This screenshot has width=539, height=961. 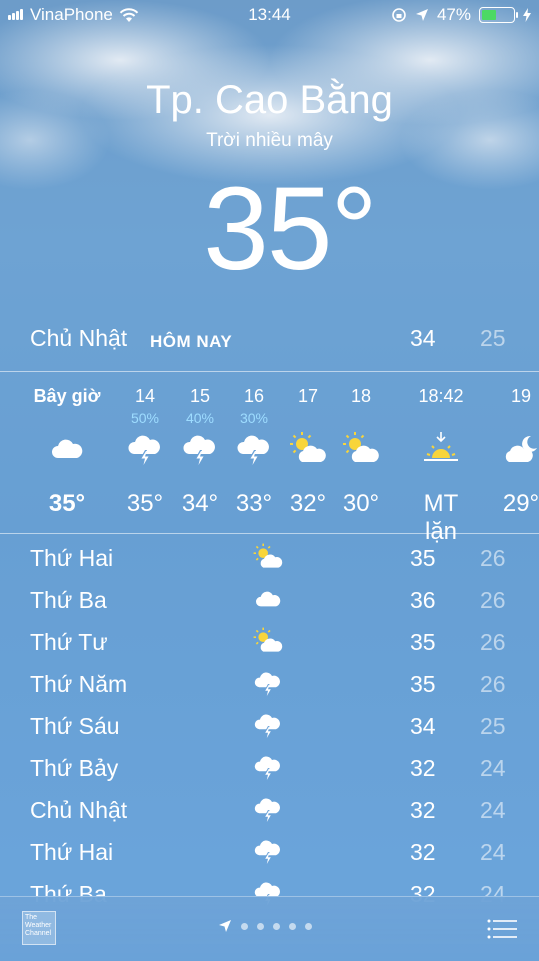 I want to click on today-day: Chủ Nhật, so click(x=79, y=338).